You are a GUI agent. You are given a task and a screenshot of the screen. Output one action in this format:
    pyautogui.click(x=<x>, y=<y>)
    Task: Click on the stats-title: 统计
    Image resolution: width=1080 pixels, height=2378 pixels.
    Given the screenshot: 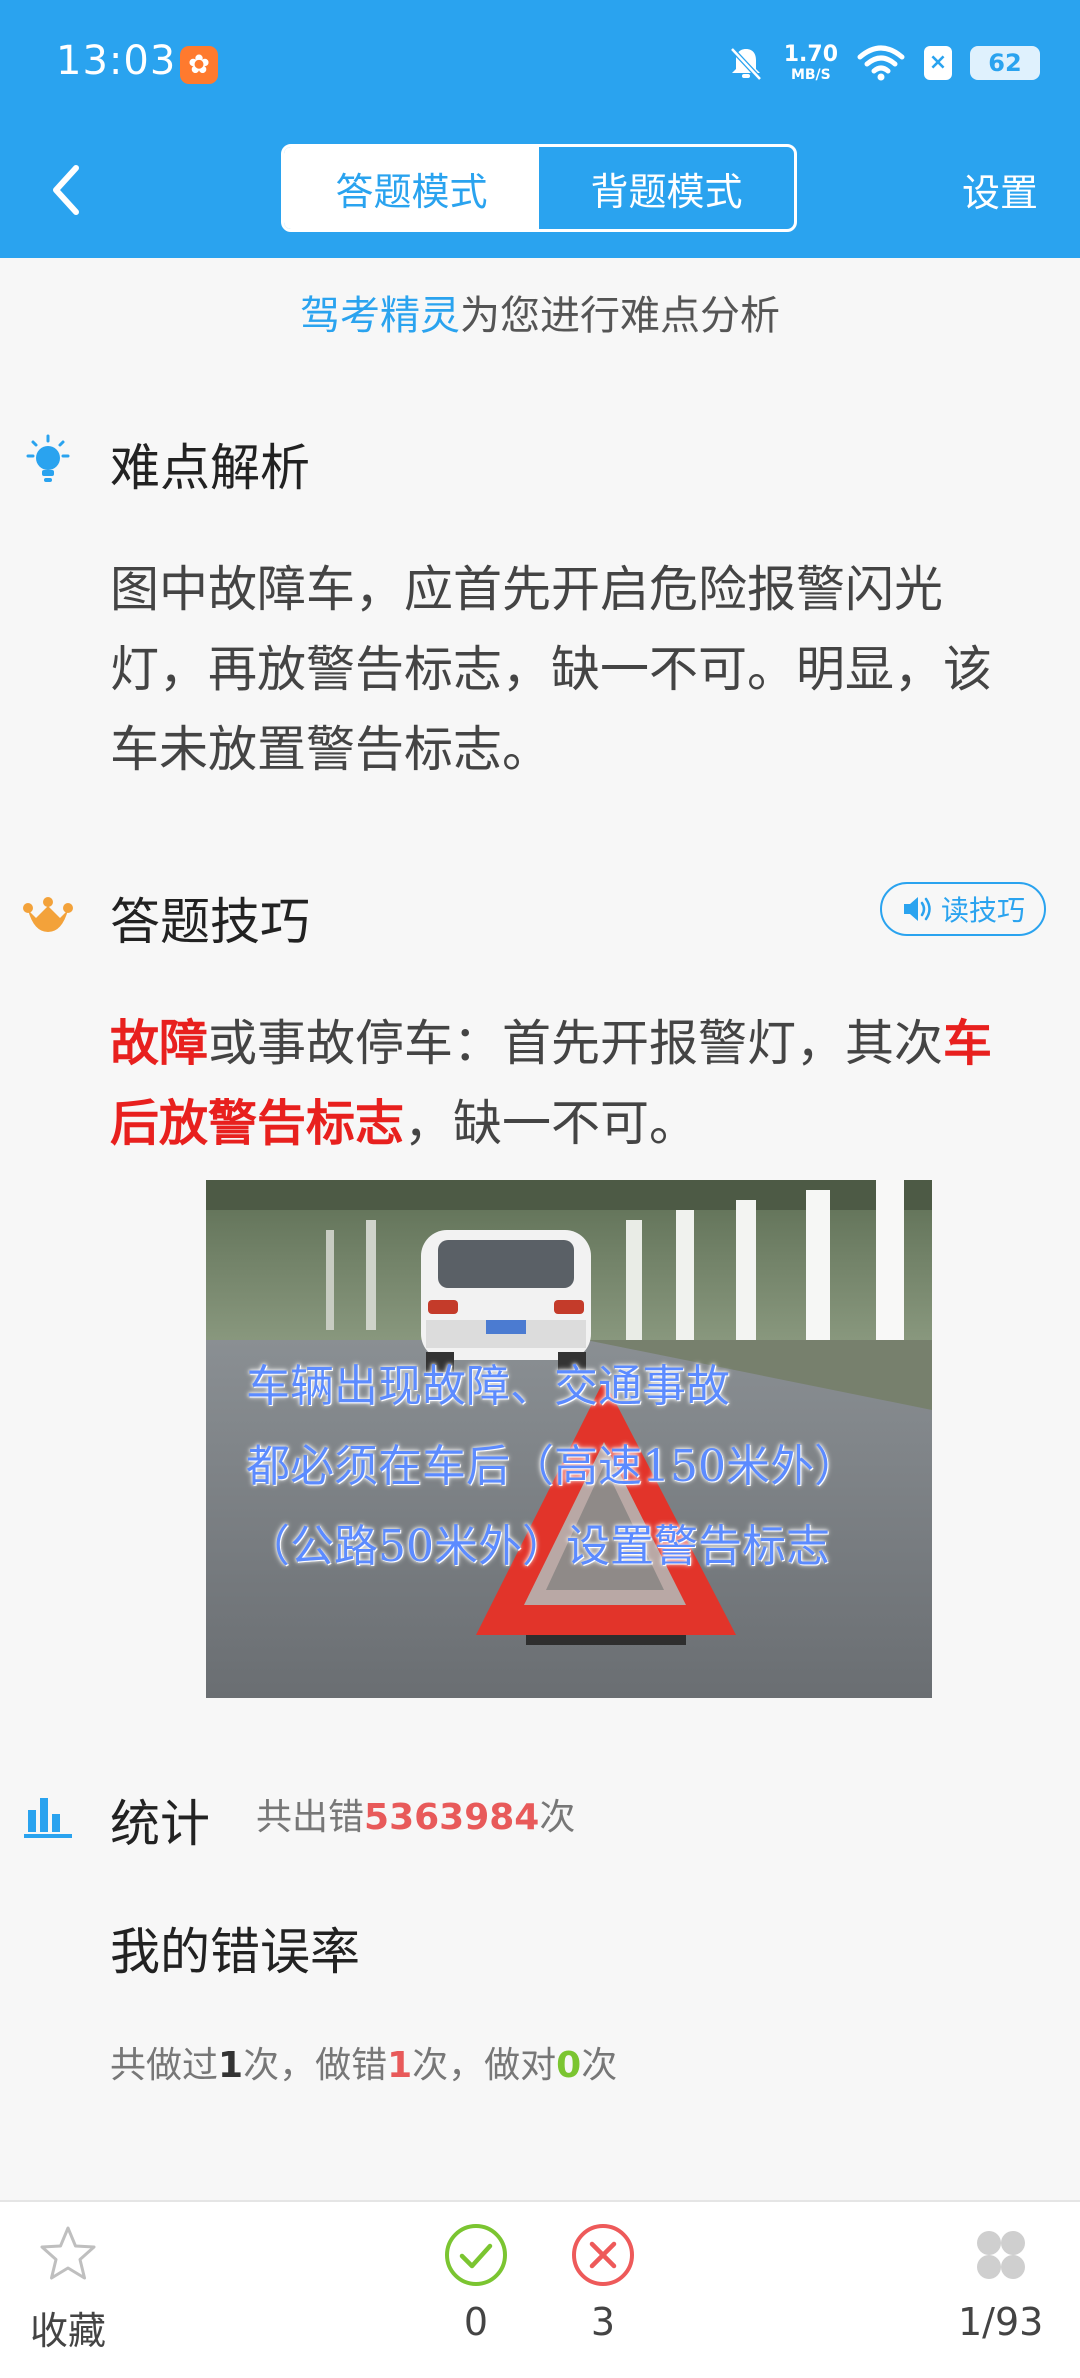 What is the action you would take?
    pyautogui.click(x=160, y=1824)
    